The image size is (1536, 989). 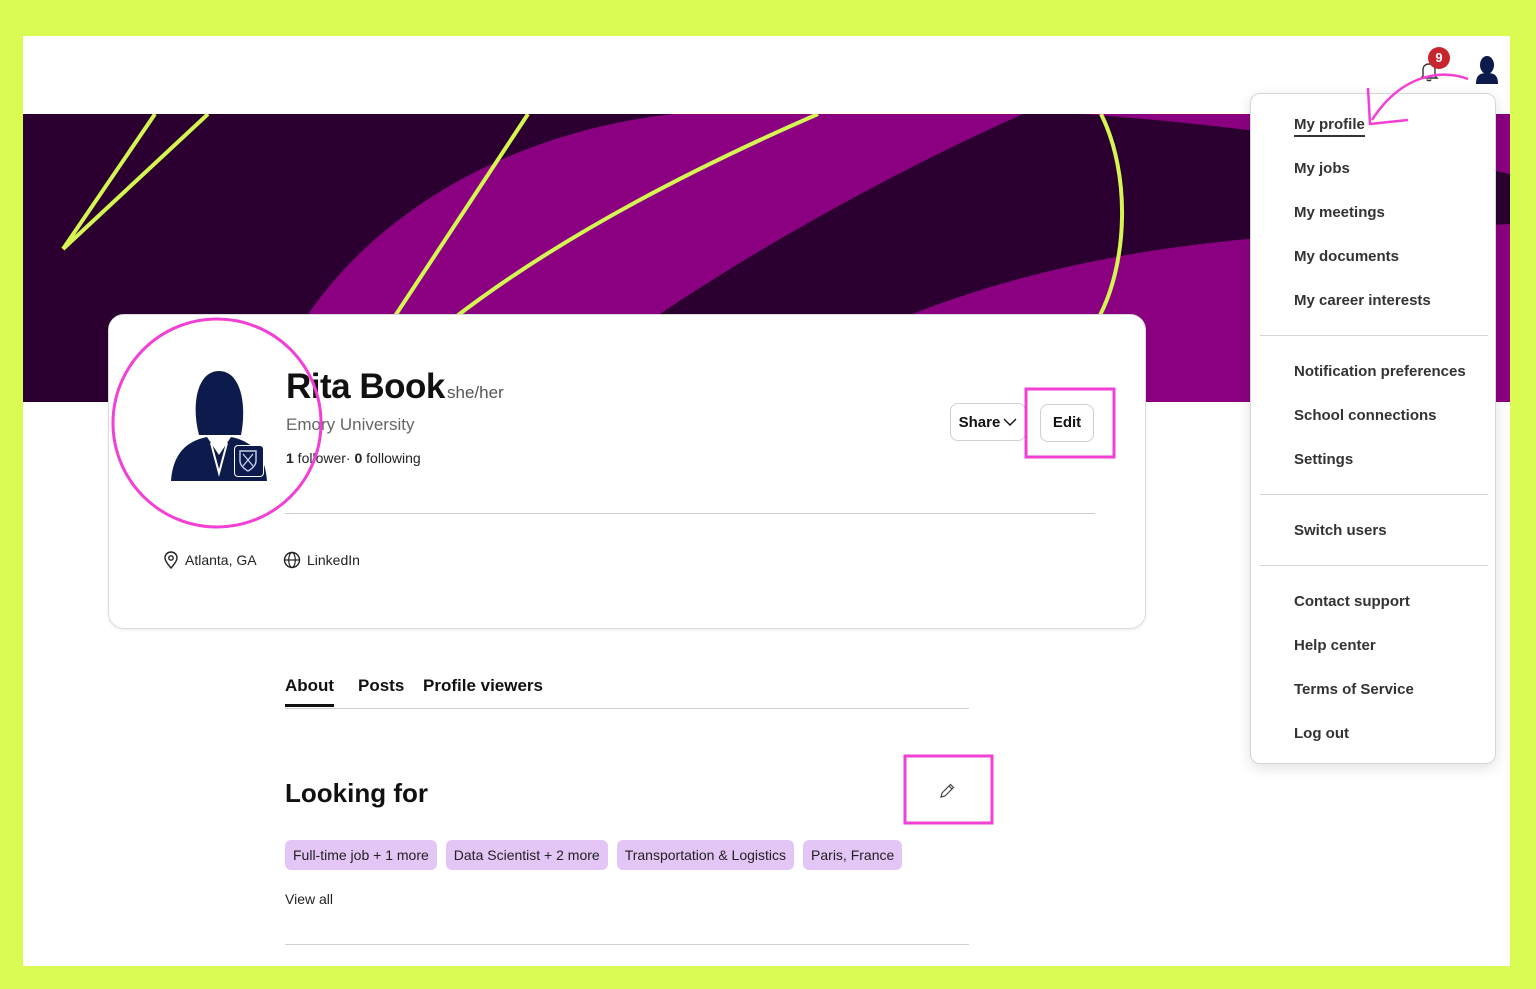 I want to click on tab-profile-viewers: Profile viewers, so click(x=483, y=686).